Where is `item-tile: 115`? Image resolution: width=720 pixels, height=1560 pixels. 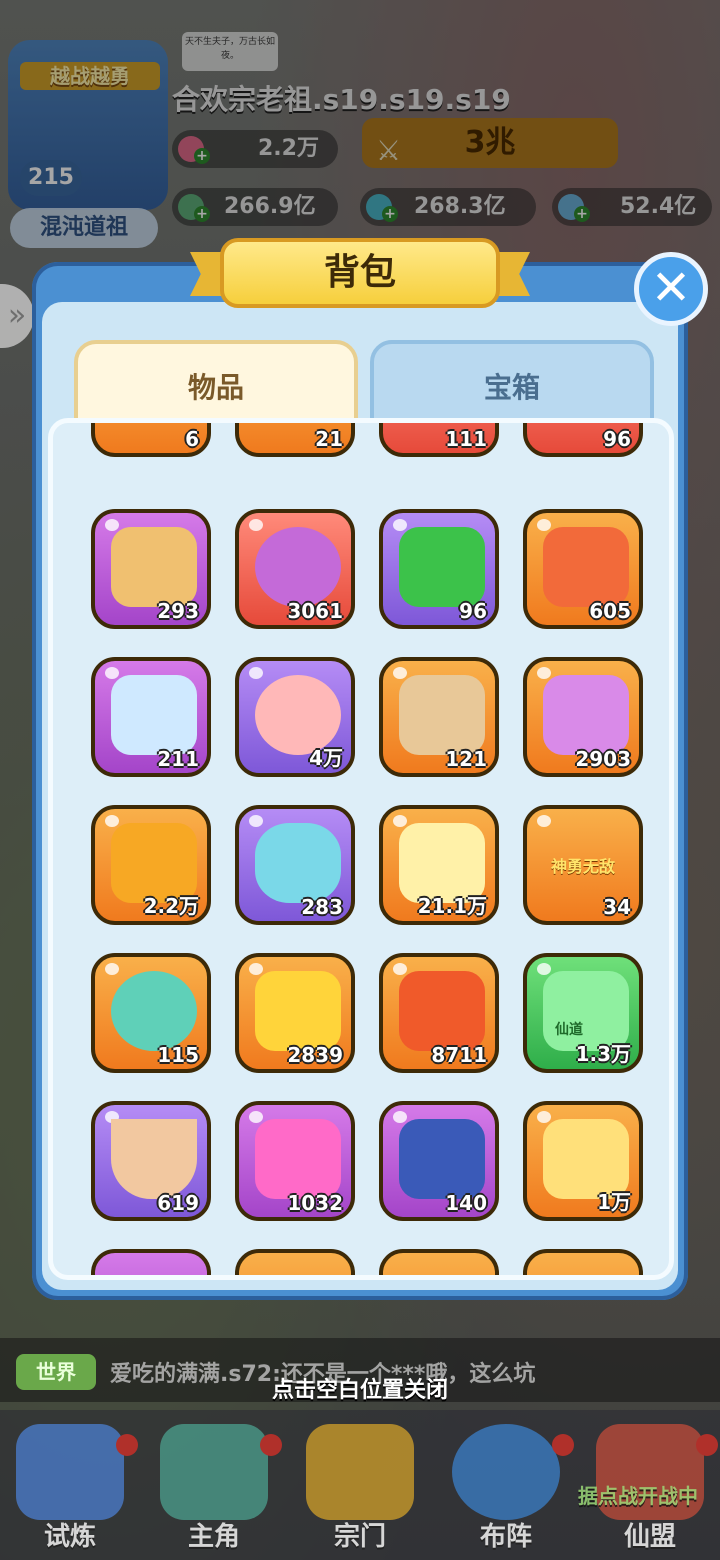
item-tile: 115 is located at coordinates (151, 1013).